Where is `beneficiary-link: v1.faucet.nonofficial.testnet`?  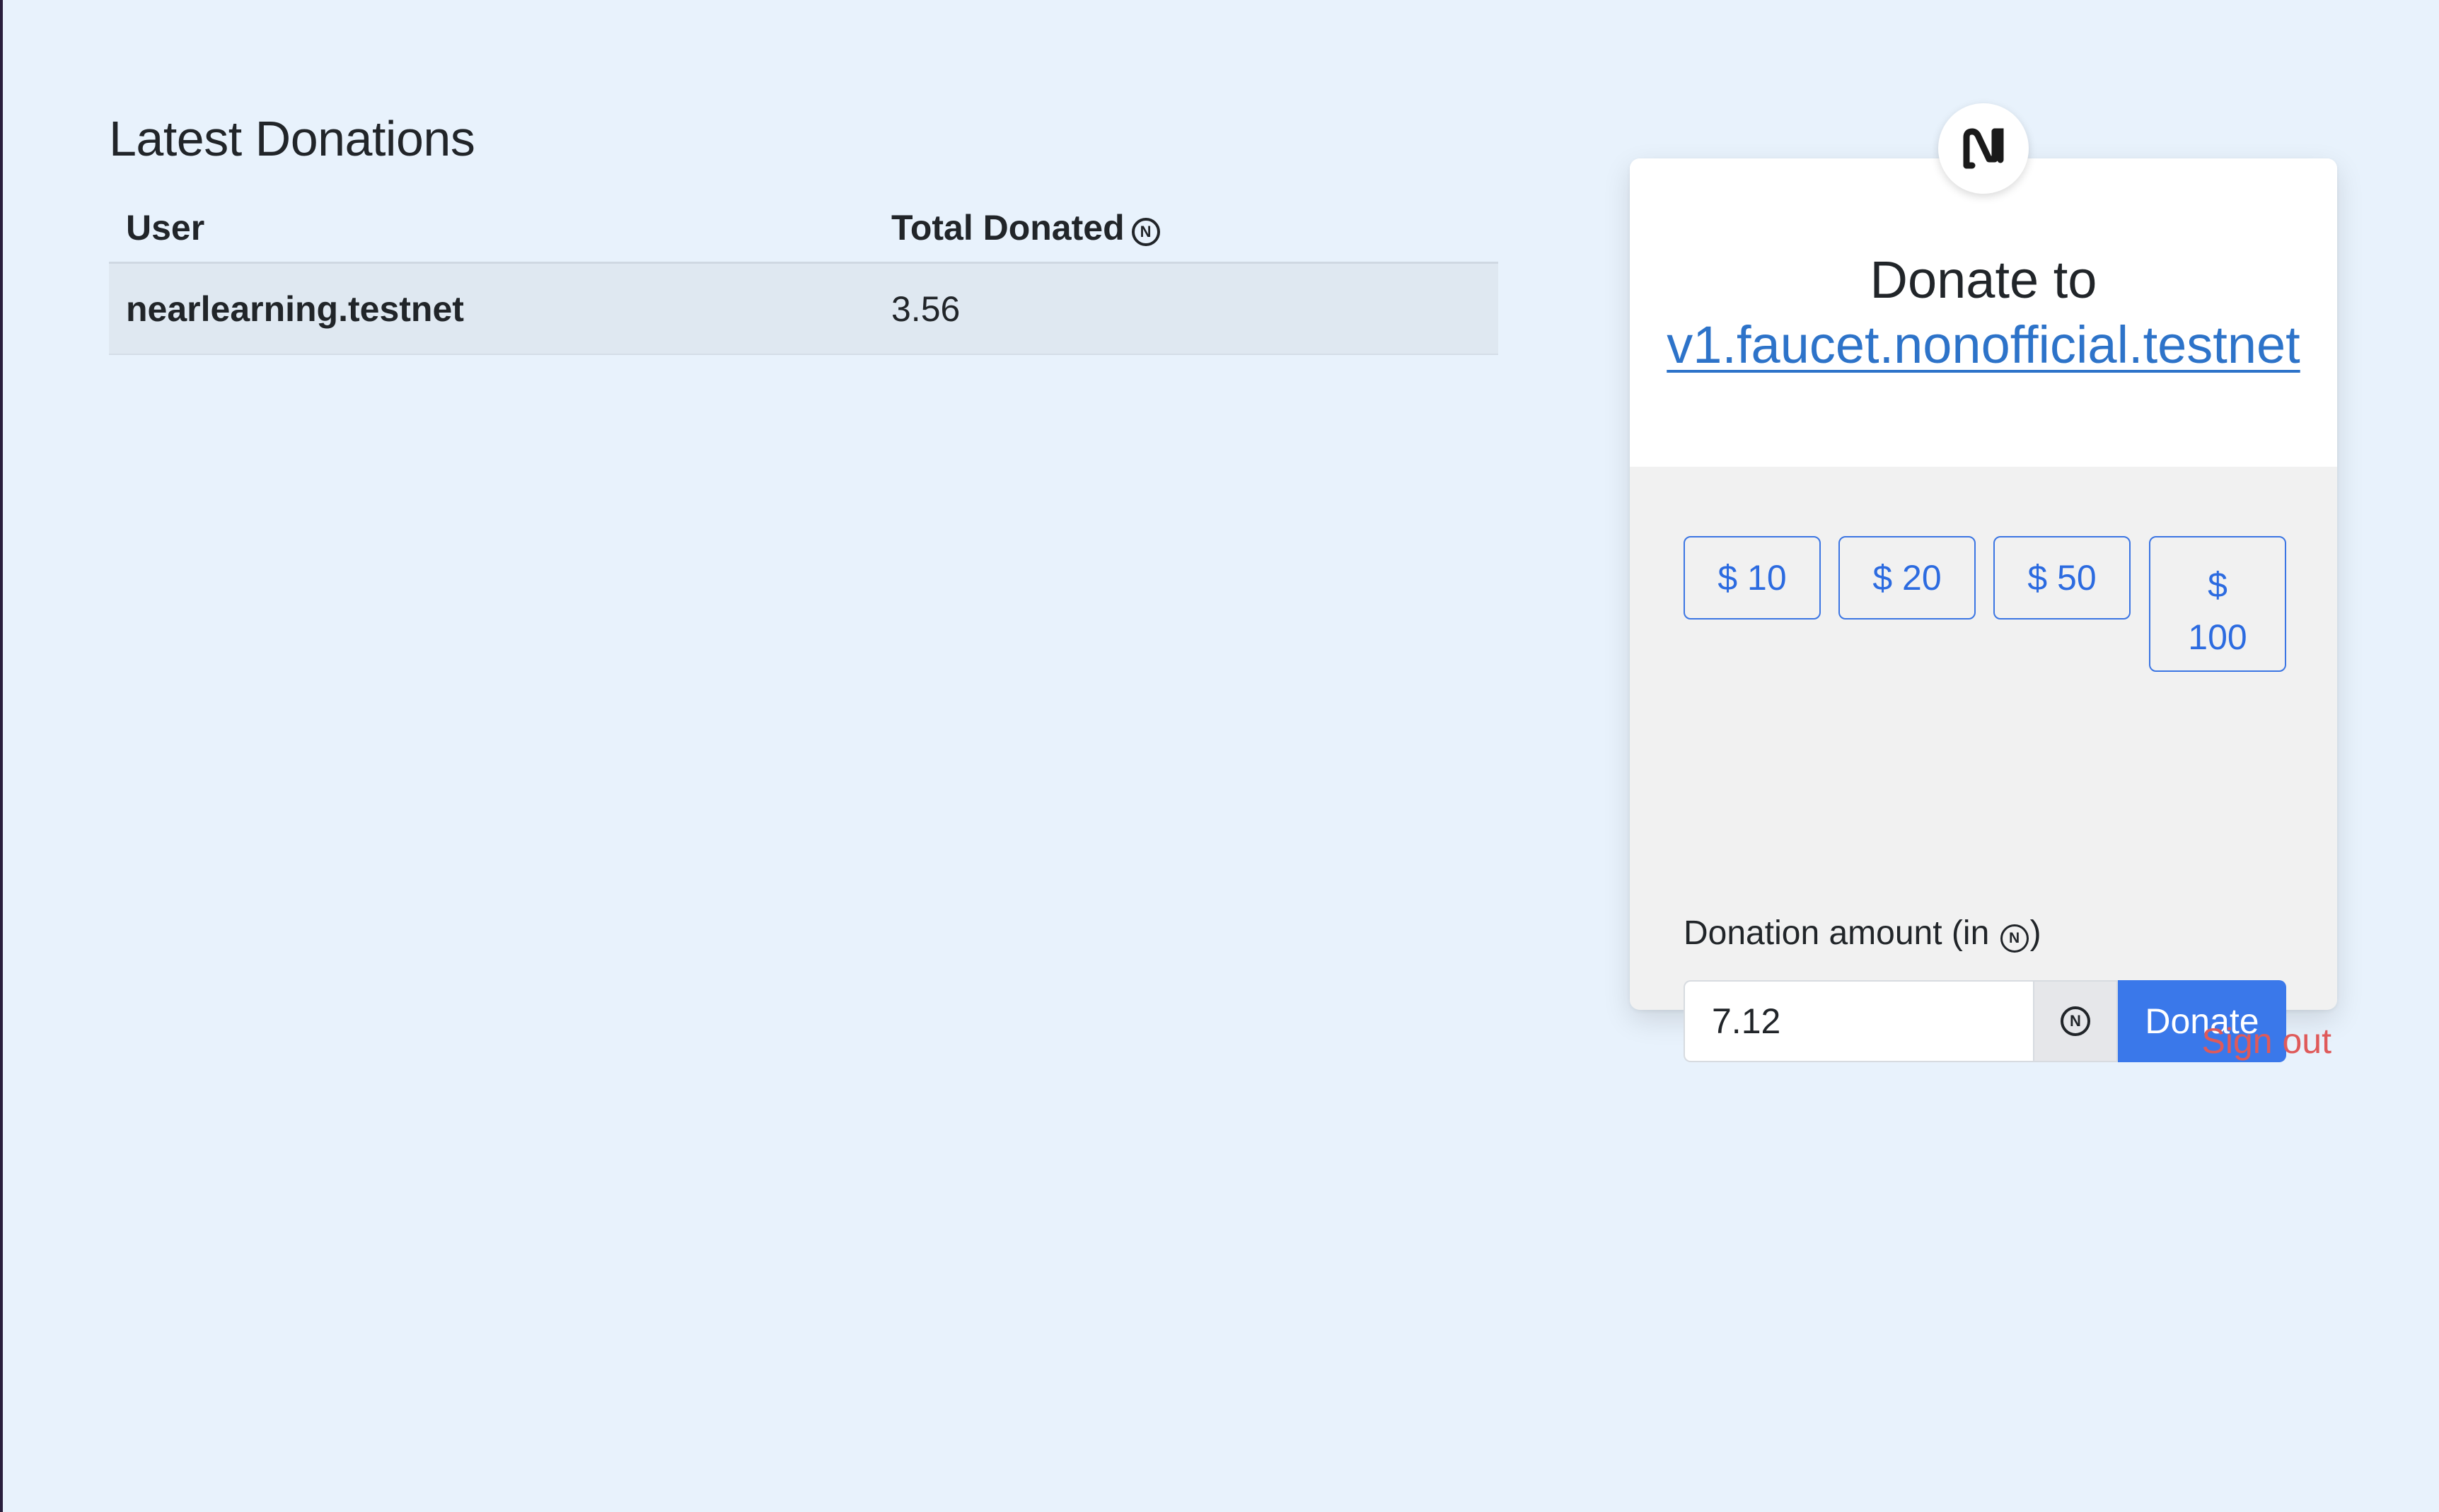 beneficiary-link: v1.faucet.nonofficial.testnet is located at coordinates (1983, 345).